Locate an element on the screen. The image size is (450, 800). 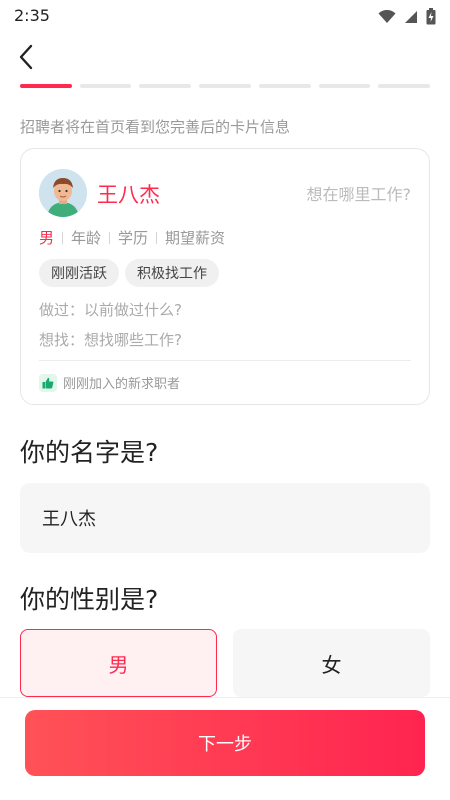
tag-active: 刚刚活跃 is located at coordinates (79, 273).